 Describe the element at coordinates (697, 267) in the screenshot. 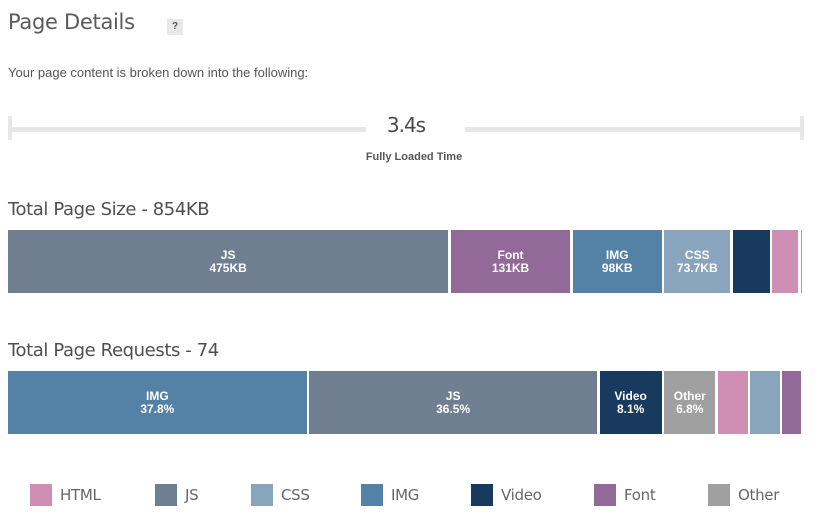

I see `segment-value-label: 73.7KB` at that location.